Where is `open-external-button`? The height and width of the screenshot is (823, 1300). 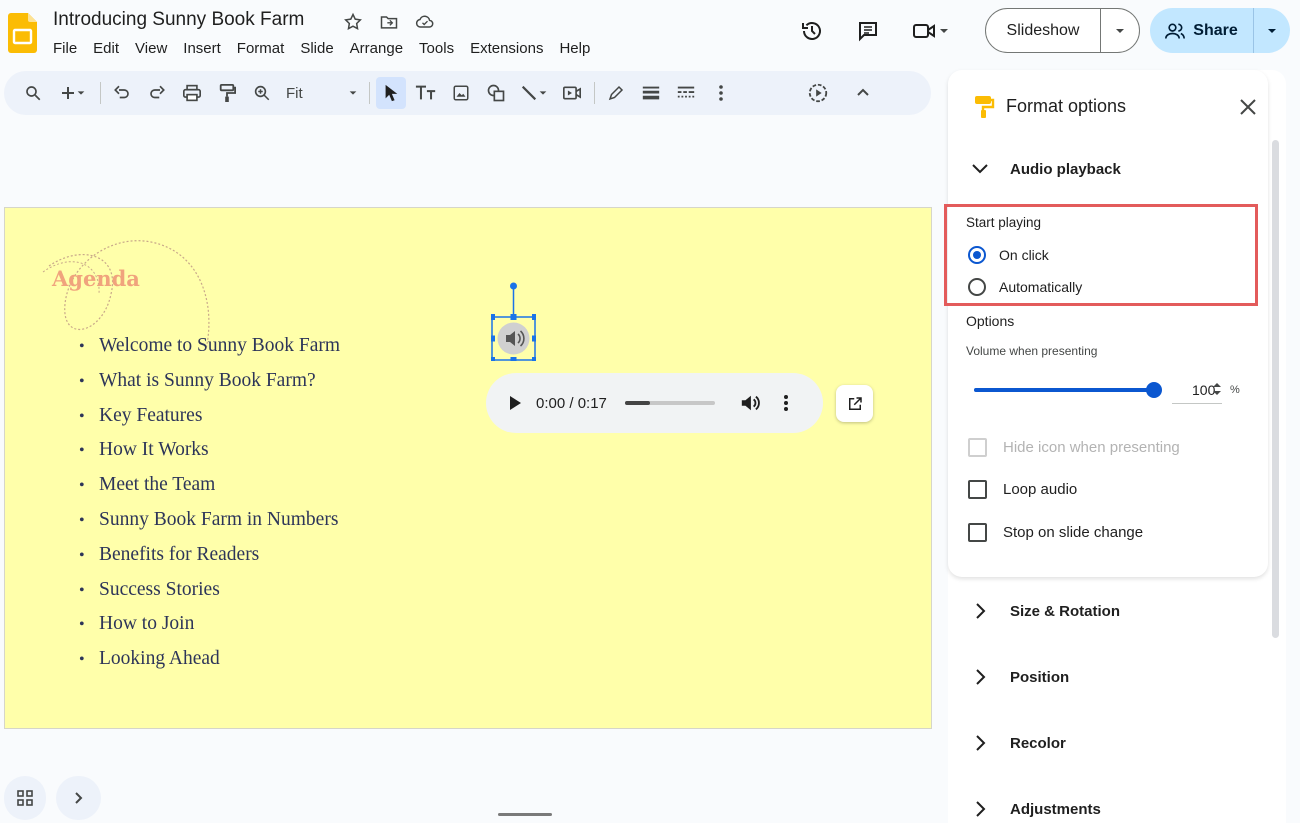
open-external-button is located at coordinates (854, 403).